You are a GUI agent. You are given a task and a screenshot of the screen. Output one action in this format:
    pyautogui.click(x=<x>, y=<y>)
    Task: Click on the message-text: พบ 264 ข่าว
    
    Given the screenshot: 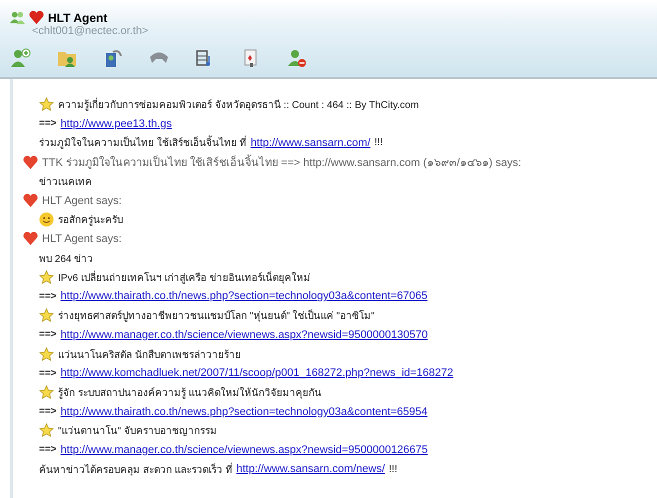 What is the action you would take?
    pyautogui.click(x=66, y=259)
    